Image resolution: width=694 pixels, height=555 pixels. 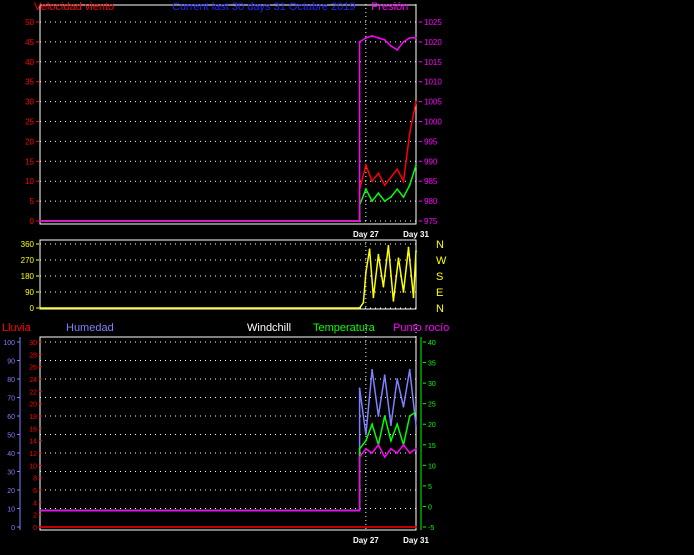 I want to click on tick-label: 180, so click(x=28, y=276).